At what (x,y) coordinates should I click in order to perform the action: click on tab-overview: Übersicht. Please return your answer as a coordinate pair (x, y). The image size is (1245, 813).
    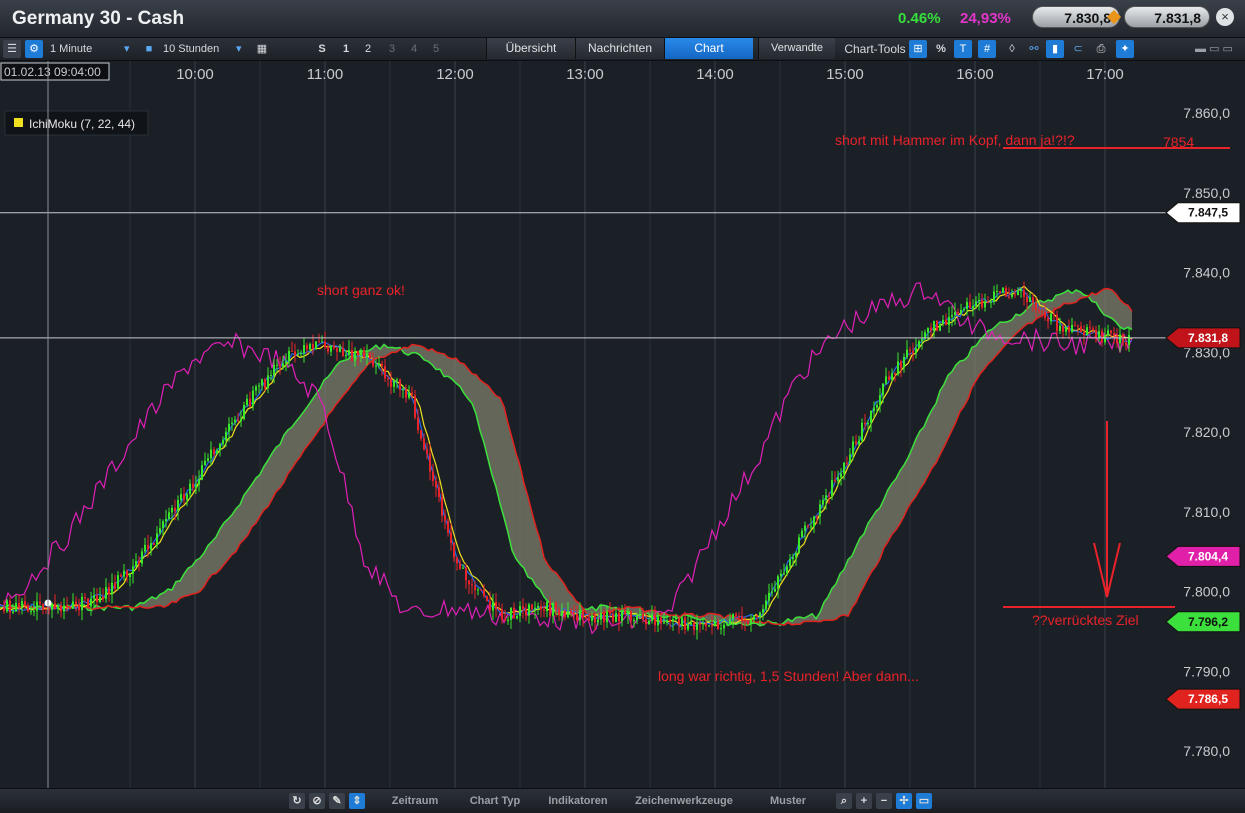
    Looking at the image, I should click on (530, 48).